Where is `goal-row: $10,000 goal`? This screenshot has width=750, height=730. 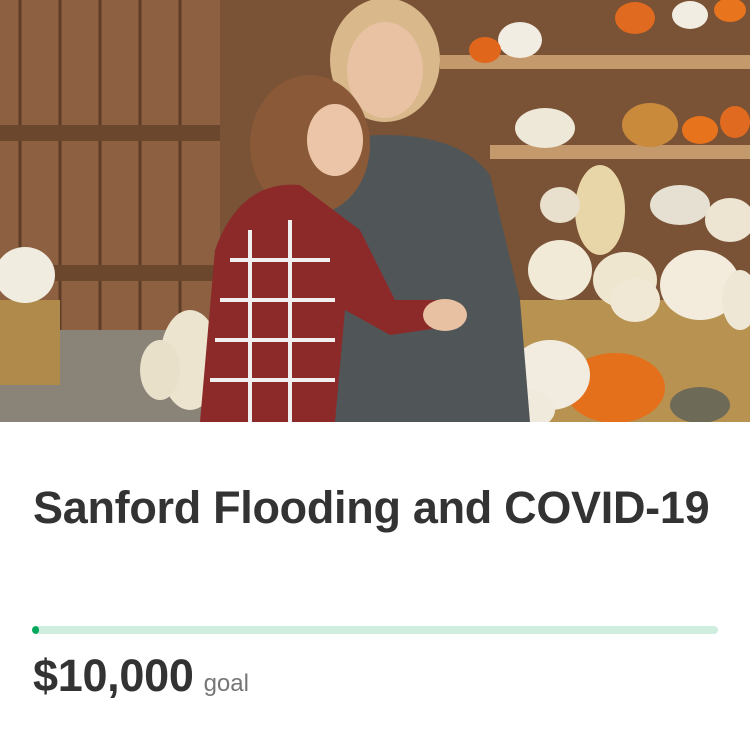
goal-row: $10,000 goal is located at coordinates (141, 678).